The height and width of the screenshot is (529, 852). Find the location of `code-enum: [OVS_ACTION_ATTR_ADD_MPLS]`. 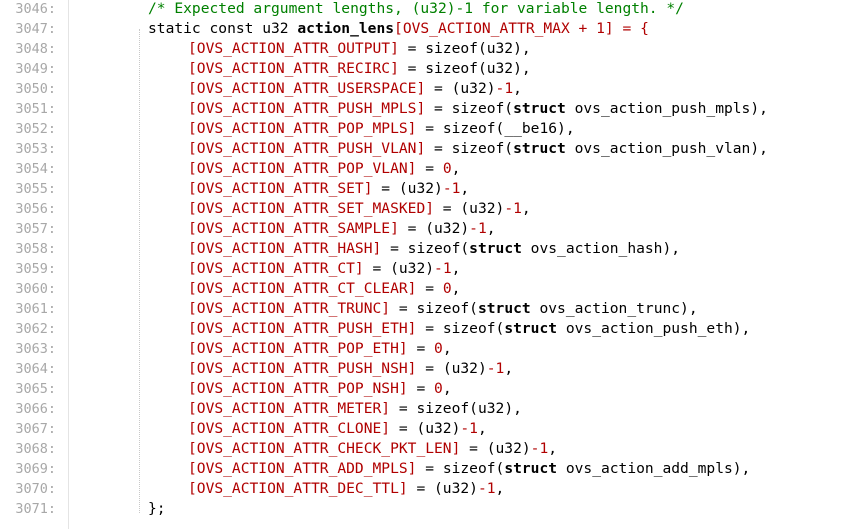

code-enum: [OVS_ACTION_ATTR_ADD_MPLS] is located at coordinates (302, 468).